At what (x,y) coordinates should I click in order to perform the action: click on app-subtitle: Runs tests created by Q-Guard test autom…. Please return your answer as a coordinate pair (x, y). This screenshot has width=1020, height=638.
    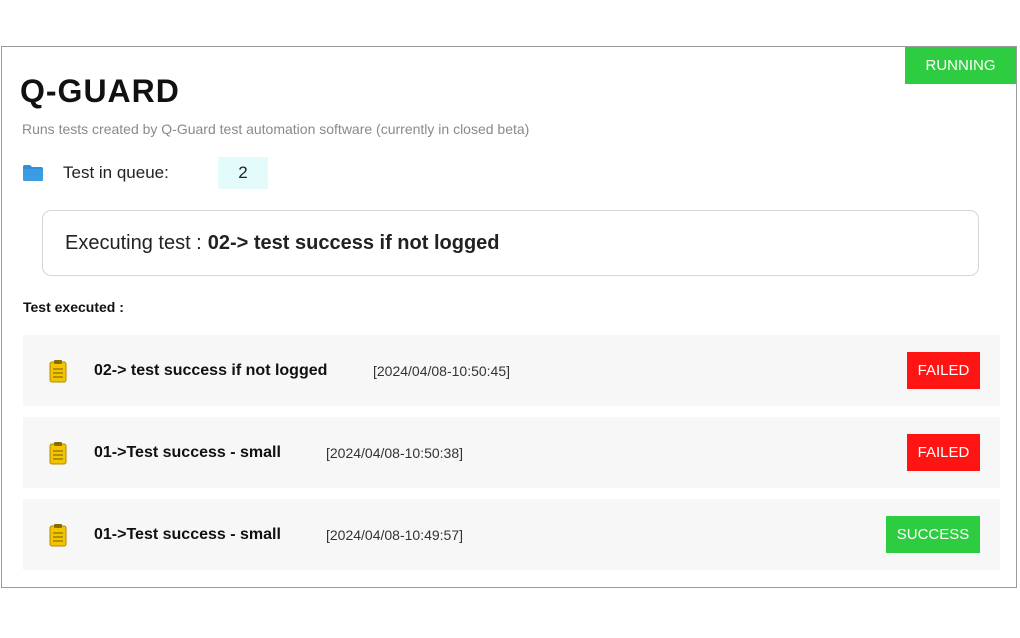
    Looking at the image, I should click on (276, 129).